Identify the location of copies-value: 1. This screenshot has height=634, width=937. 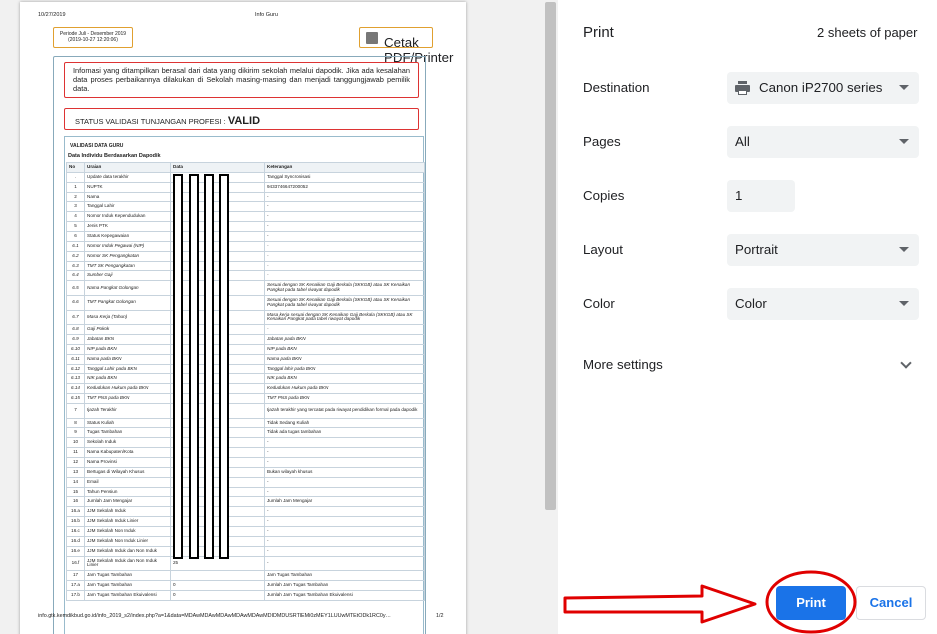
(739, 195).